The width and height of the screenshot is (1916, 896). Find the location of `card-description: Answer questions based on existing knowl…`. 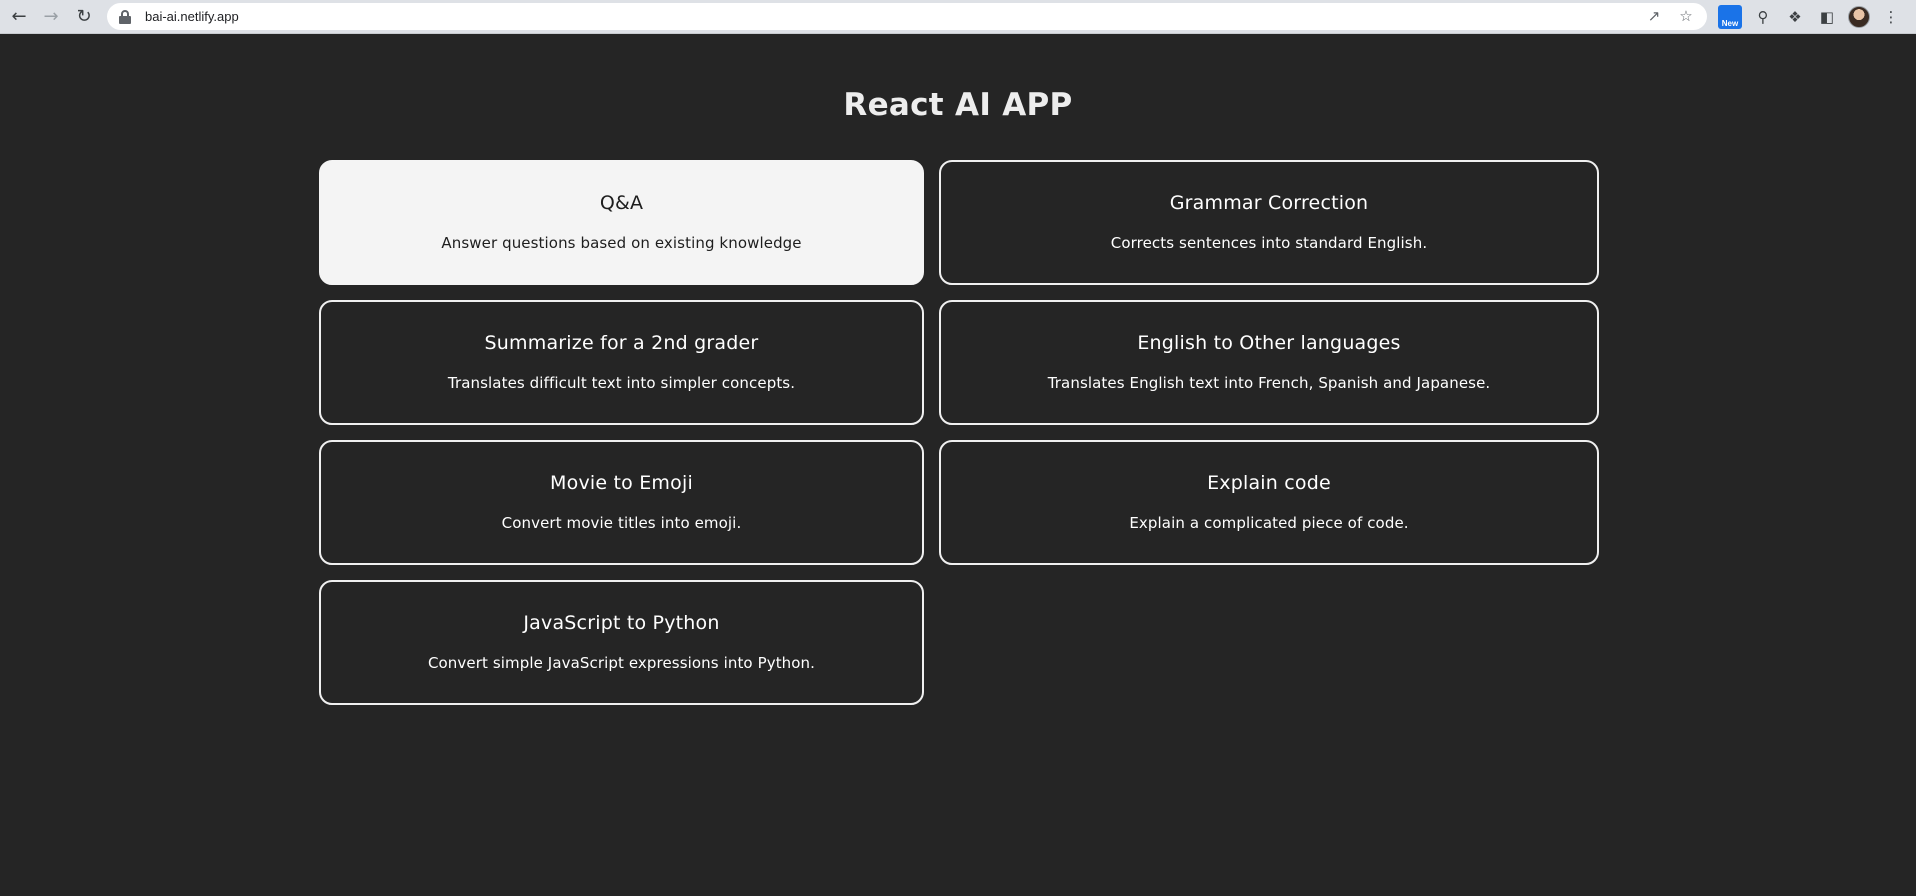

card-description: Answer questions based on existing knowl… is located at coordinates (621, 243).